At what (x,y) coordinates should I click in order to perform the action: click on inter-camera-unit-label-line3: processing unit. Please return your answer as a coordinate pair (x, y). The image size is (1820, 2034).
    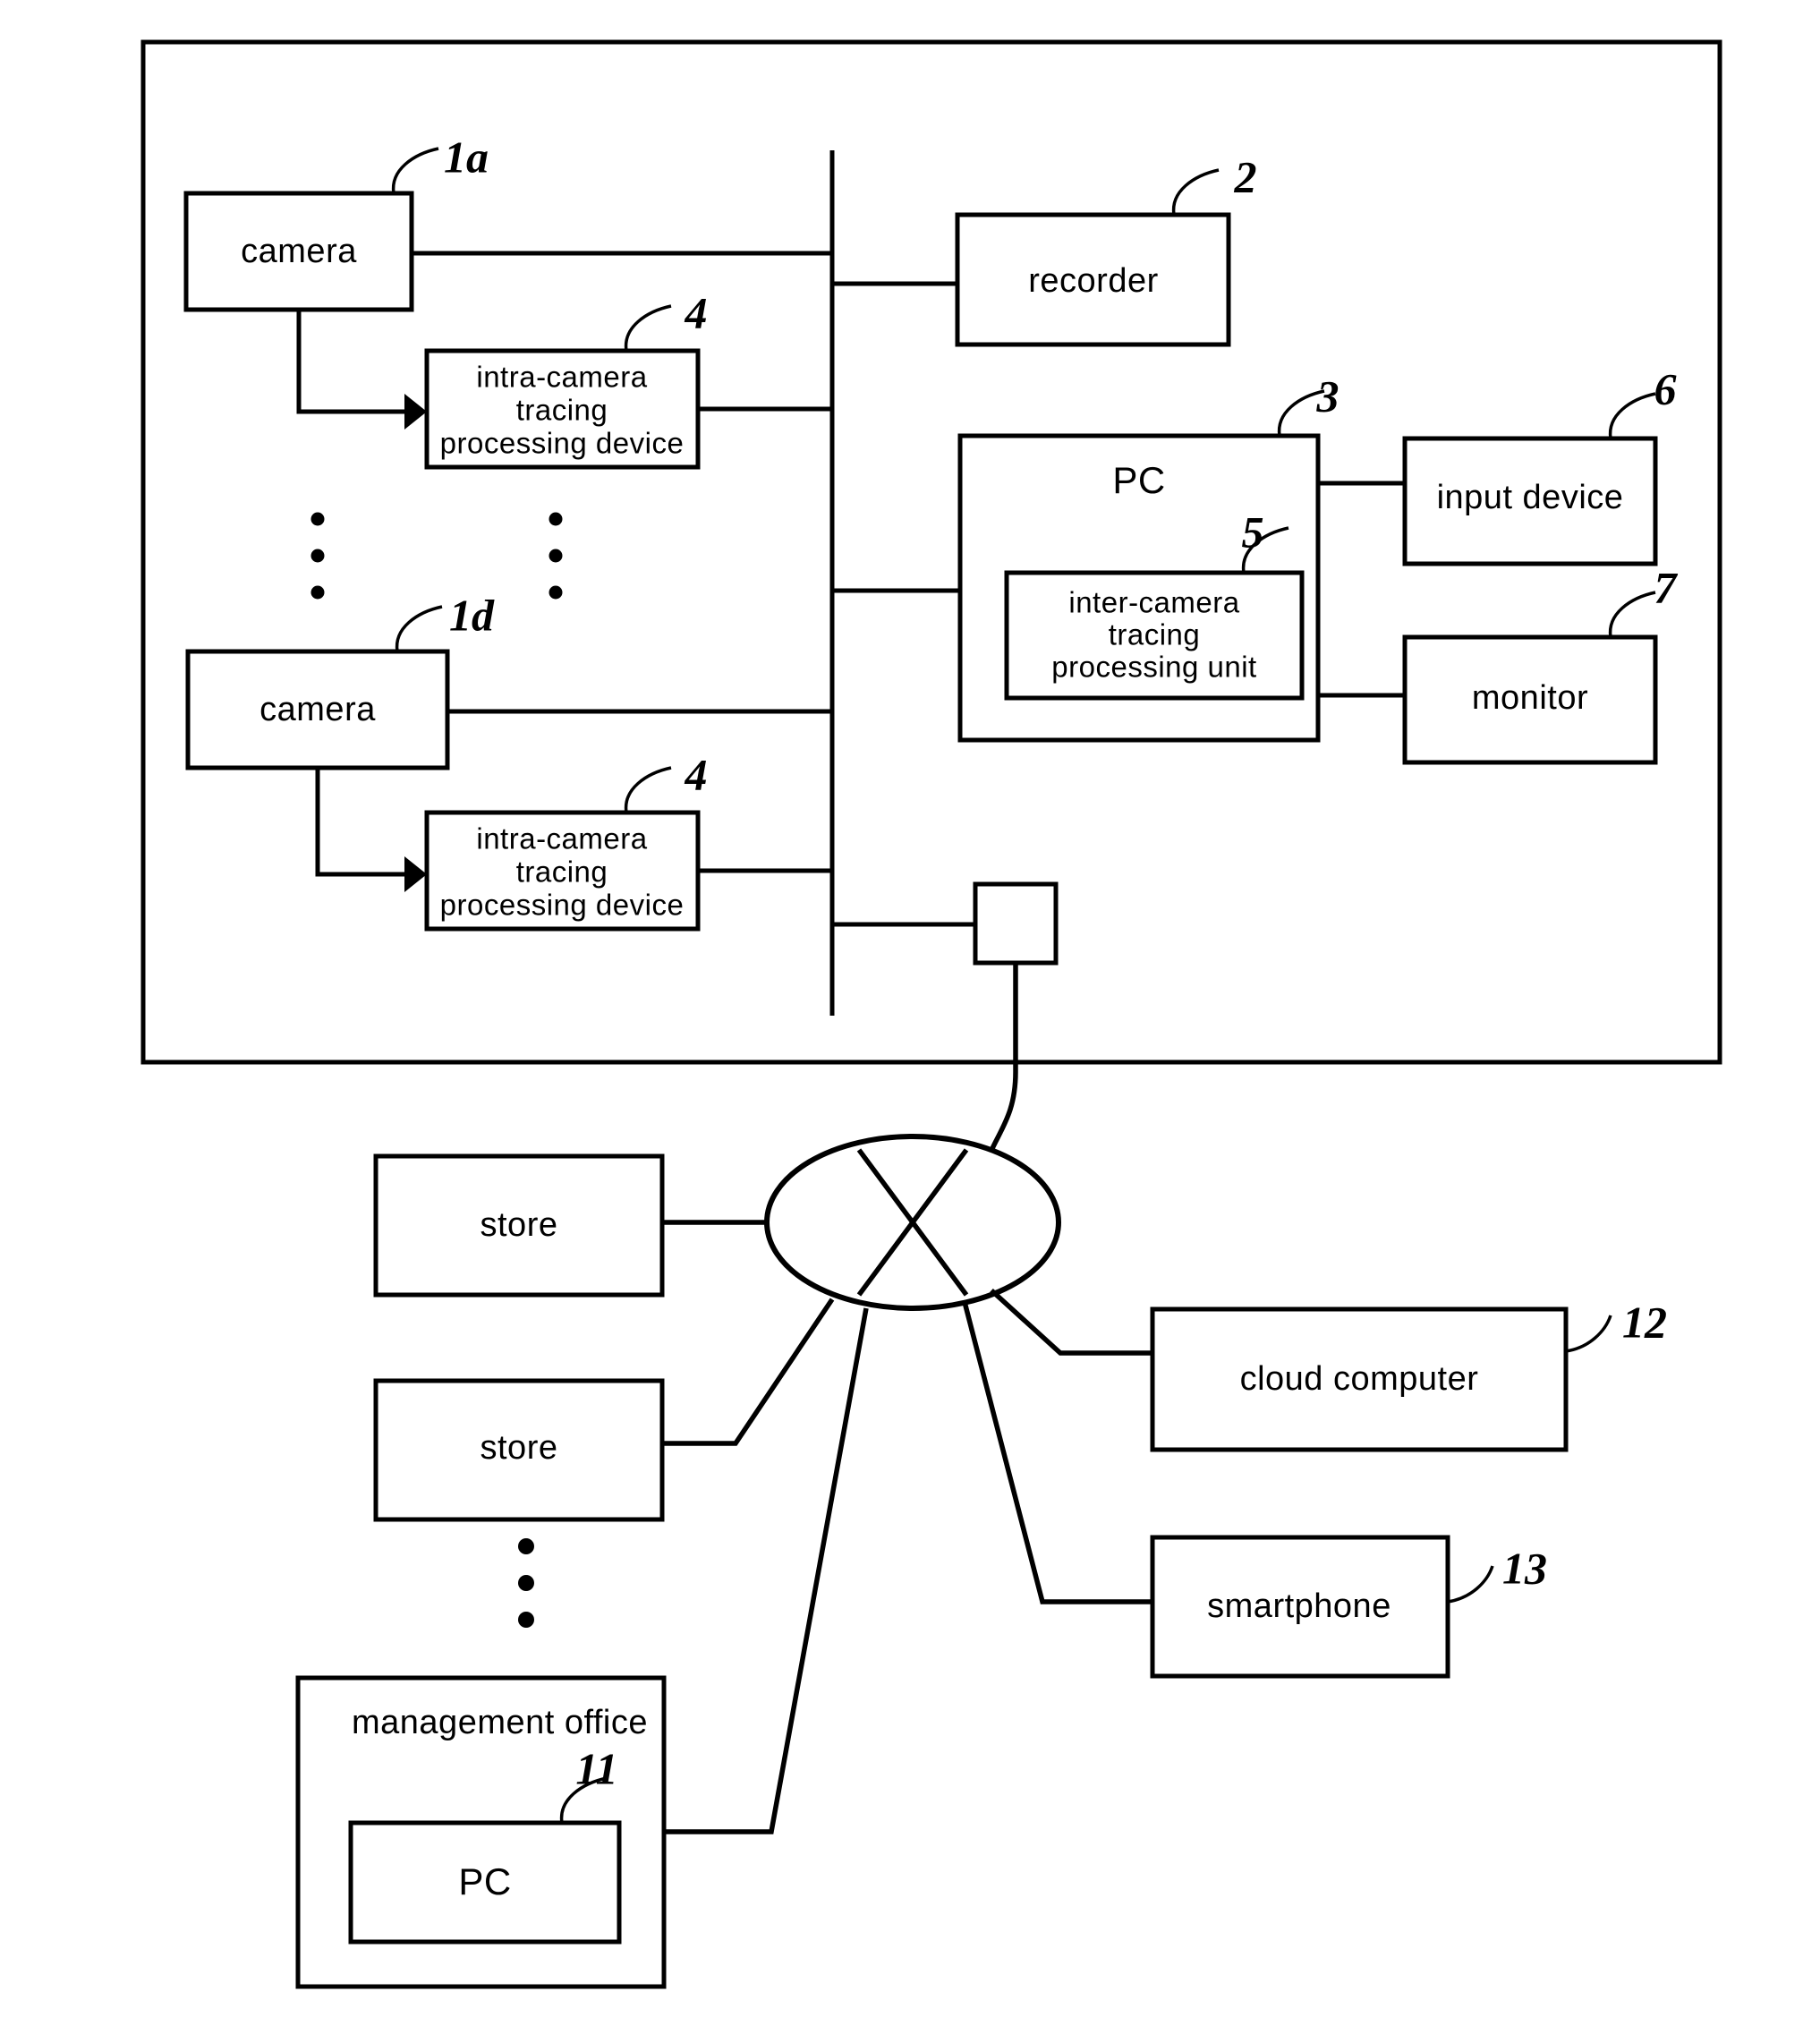
    Looking at the image, I should click on (1154, 667).